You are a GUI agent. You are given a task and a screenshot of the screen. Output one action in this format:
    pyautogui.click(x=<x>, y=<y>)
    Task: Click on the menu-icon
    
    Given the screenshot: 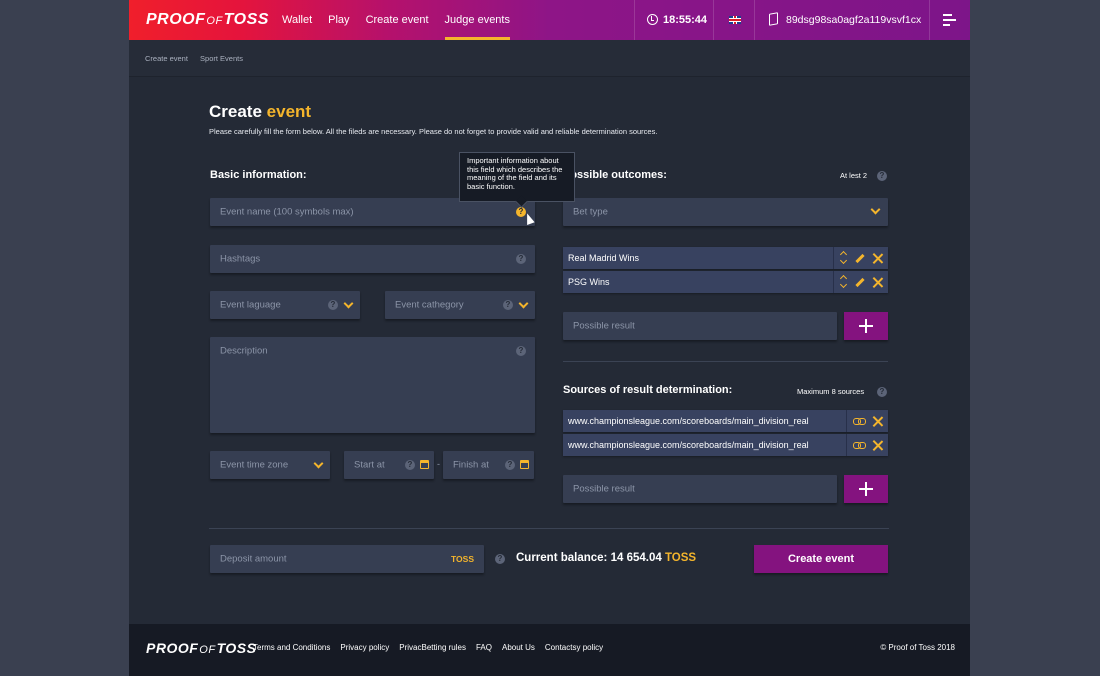 What is the action you would take?
    pyautogui.click(x=949, y=20)
    